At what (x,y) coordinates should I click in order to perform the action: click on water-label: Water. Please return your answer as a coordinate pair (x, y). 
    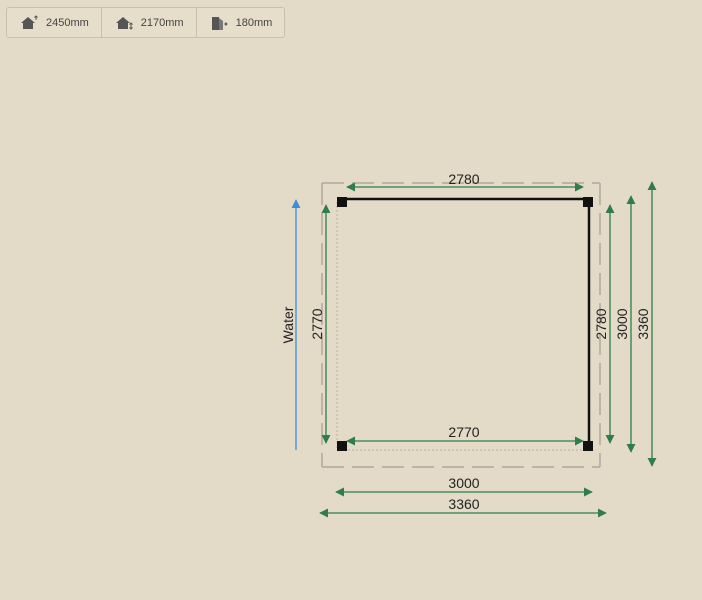
    Looking at the image, I should click on (288, 324).